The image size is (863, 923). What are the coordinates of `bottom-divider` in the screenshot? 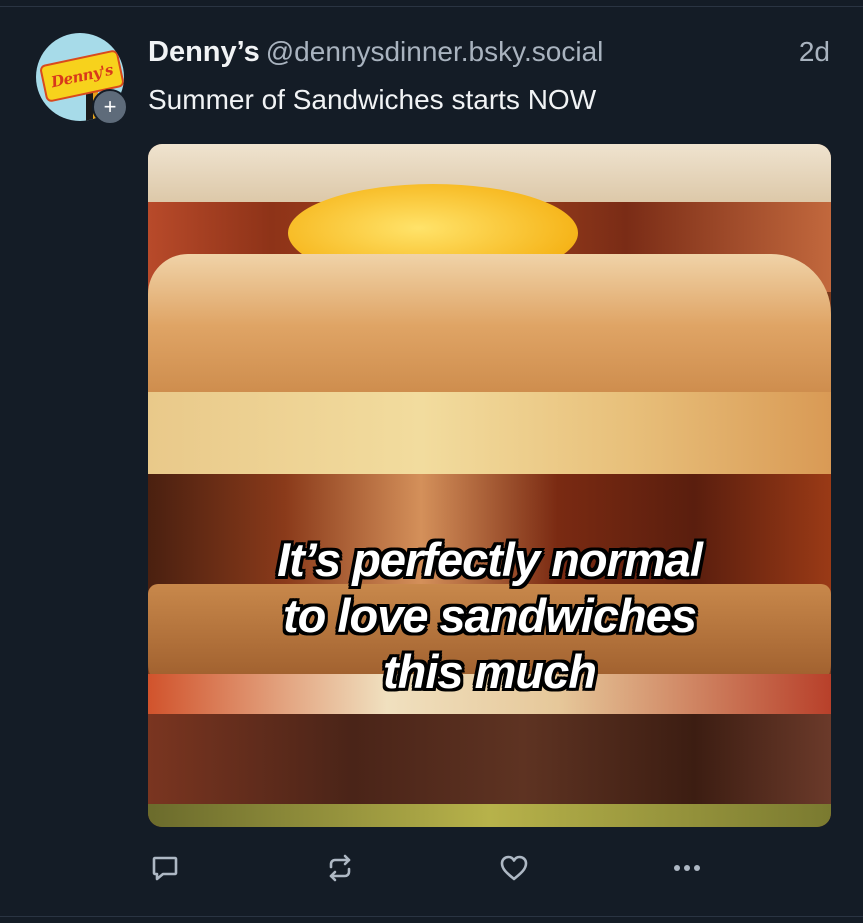 It's located at (431, 916).